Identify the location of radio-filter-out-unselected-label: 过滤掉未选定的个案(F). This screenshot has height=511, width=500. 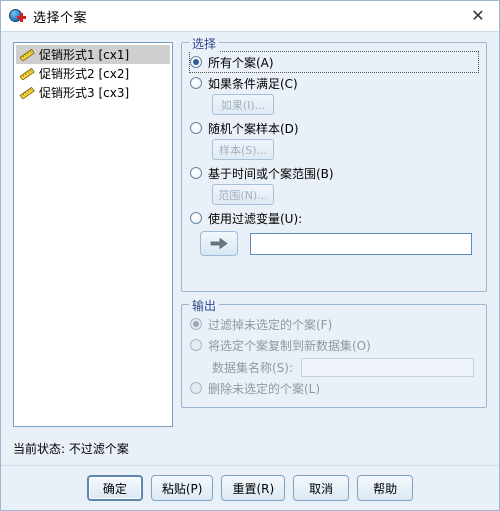
(270, 324).